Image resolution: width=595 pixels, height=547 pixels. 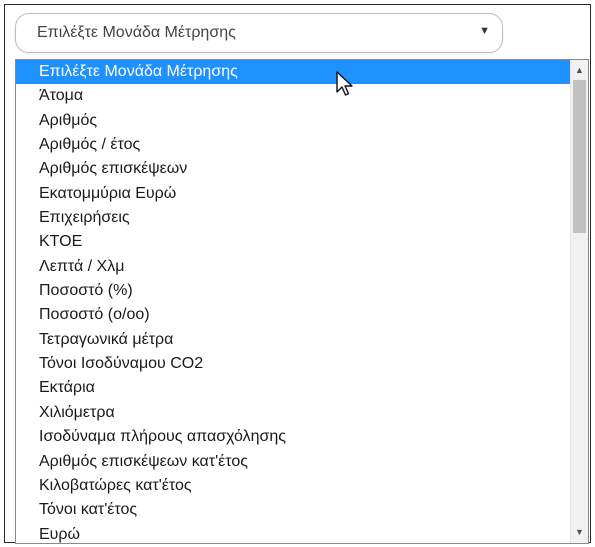 What do you see at coordinates (293, 462) in the screenshot?
I see `list-item: Αριθμός επισκέψεων κατ'έτος` at bounding box center [293, 462].